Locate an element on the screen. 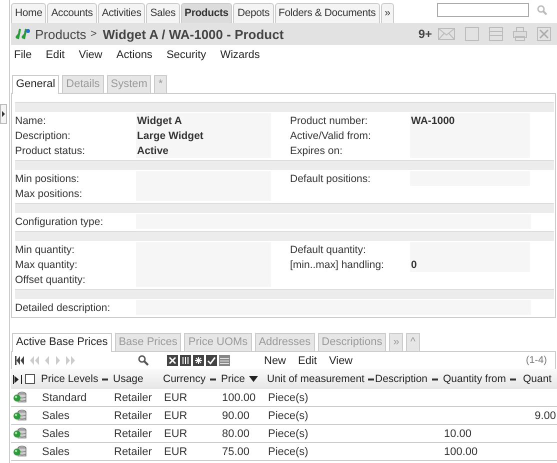  field-label: Description: is located at coordinates (43, 136).